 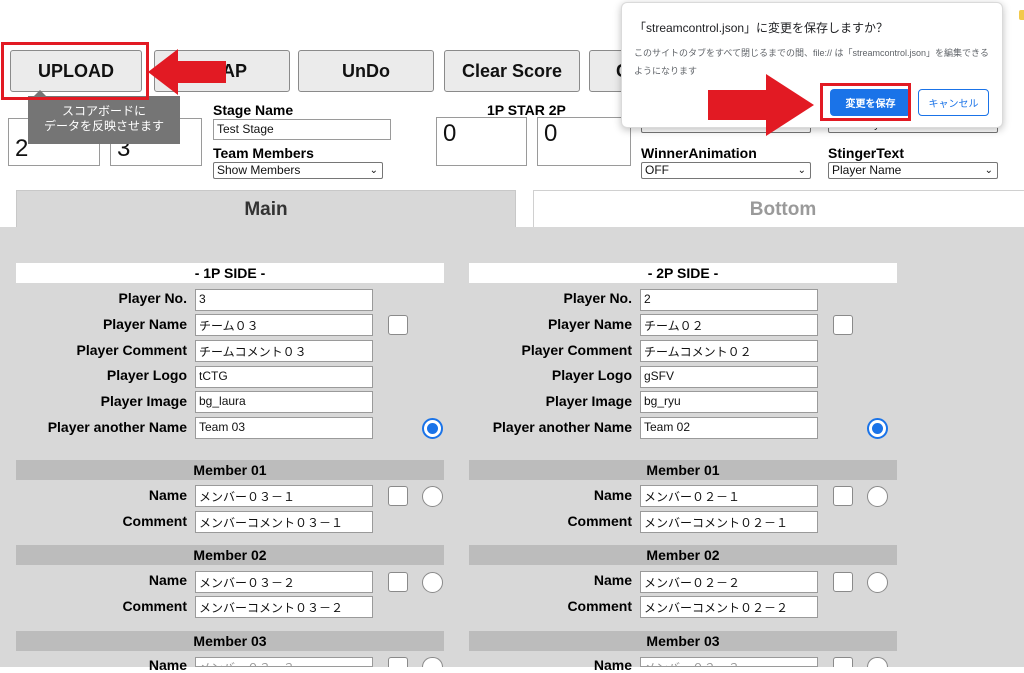 What do you see at coordinates (302, 129) in the screenshot?
I see `stage-name-input: Test Stage` at bounding box center [302, 129].